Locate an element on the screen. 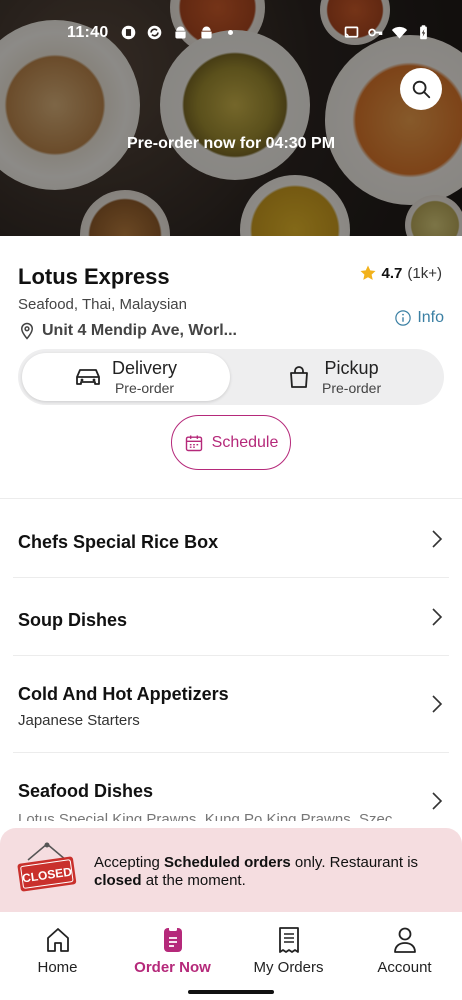  delivery-text: Delivery Pre-order is located at coordinates (144, 377).